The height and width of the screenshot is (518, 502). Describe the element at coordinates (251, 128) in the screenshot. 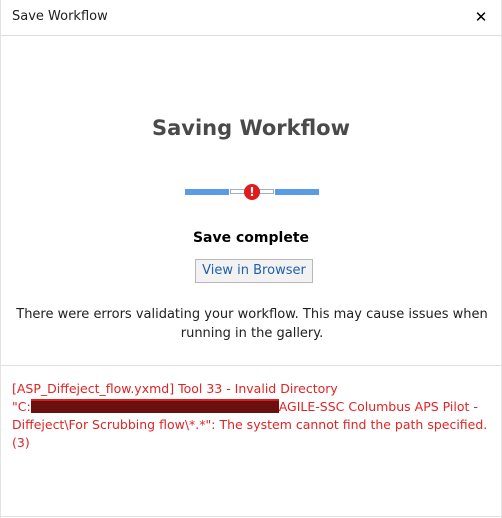

I see `page-title: Saving Workflow` at that location.